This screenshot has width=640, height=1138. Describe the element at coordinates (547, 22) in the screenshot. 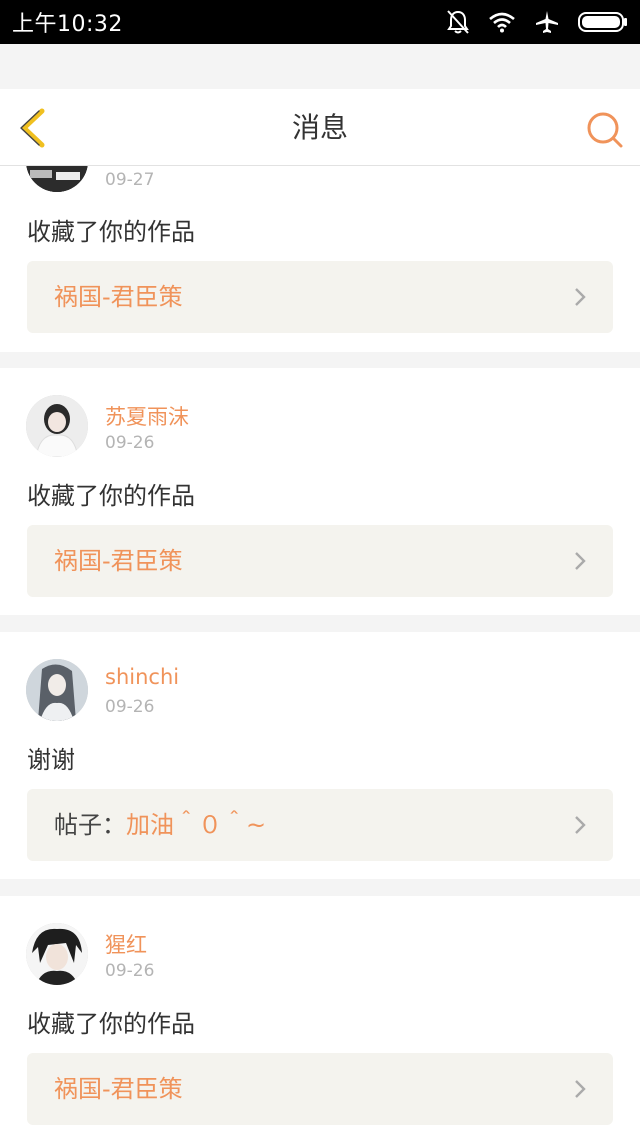

I see `airplane-icon` at that location.